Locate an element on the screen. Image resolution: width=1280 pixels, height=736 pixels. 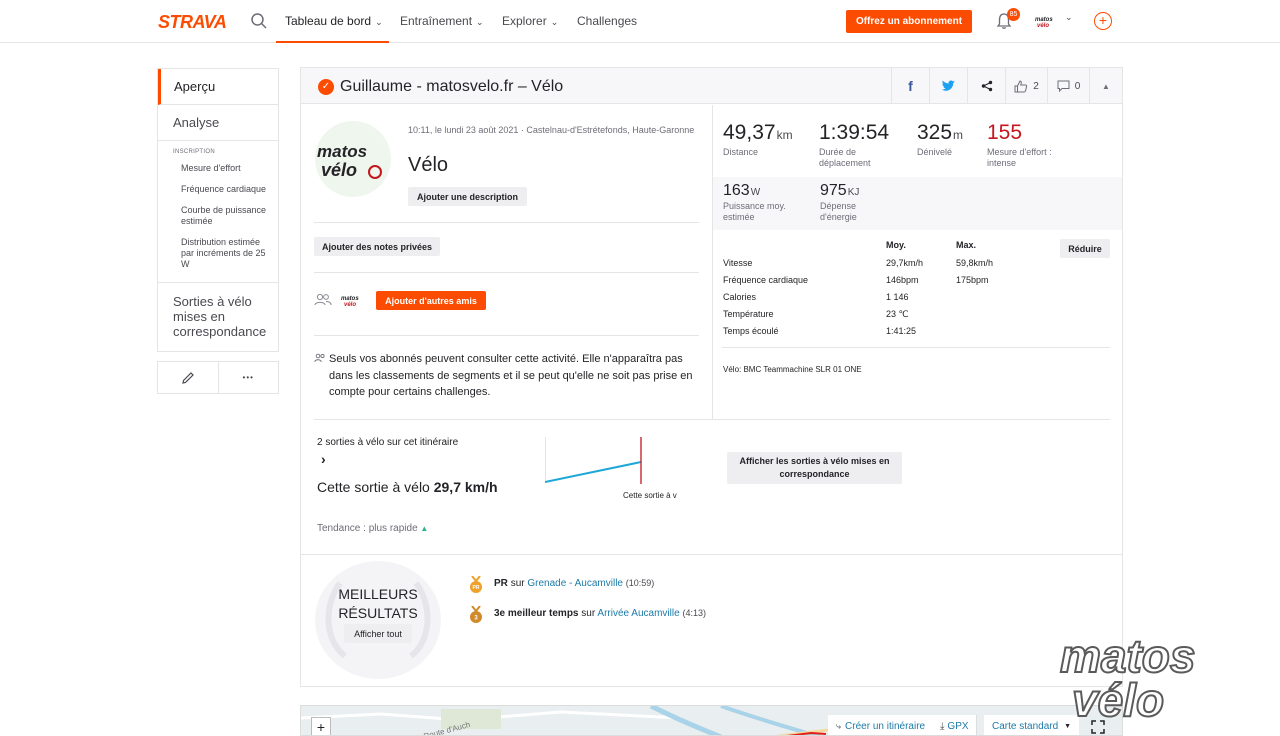
sidebar-section-title: INSCRIPTION is located at coordinates (194, 152).